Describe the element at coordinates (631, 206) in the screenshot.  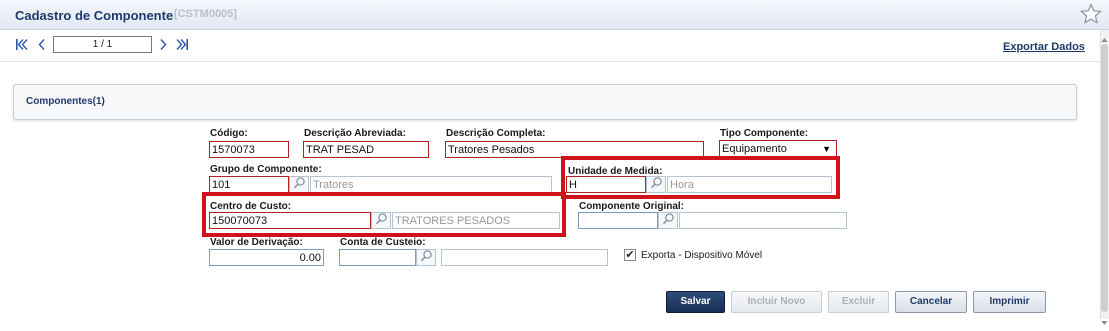
I see `componente-original-label: Componente Original:` at that location.